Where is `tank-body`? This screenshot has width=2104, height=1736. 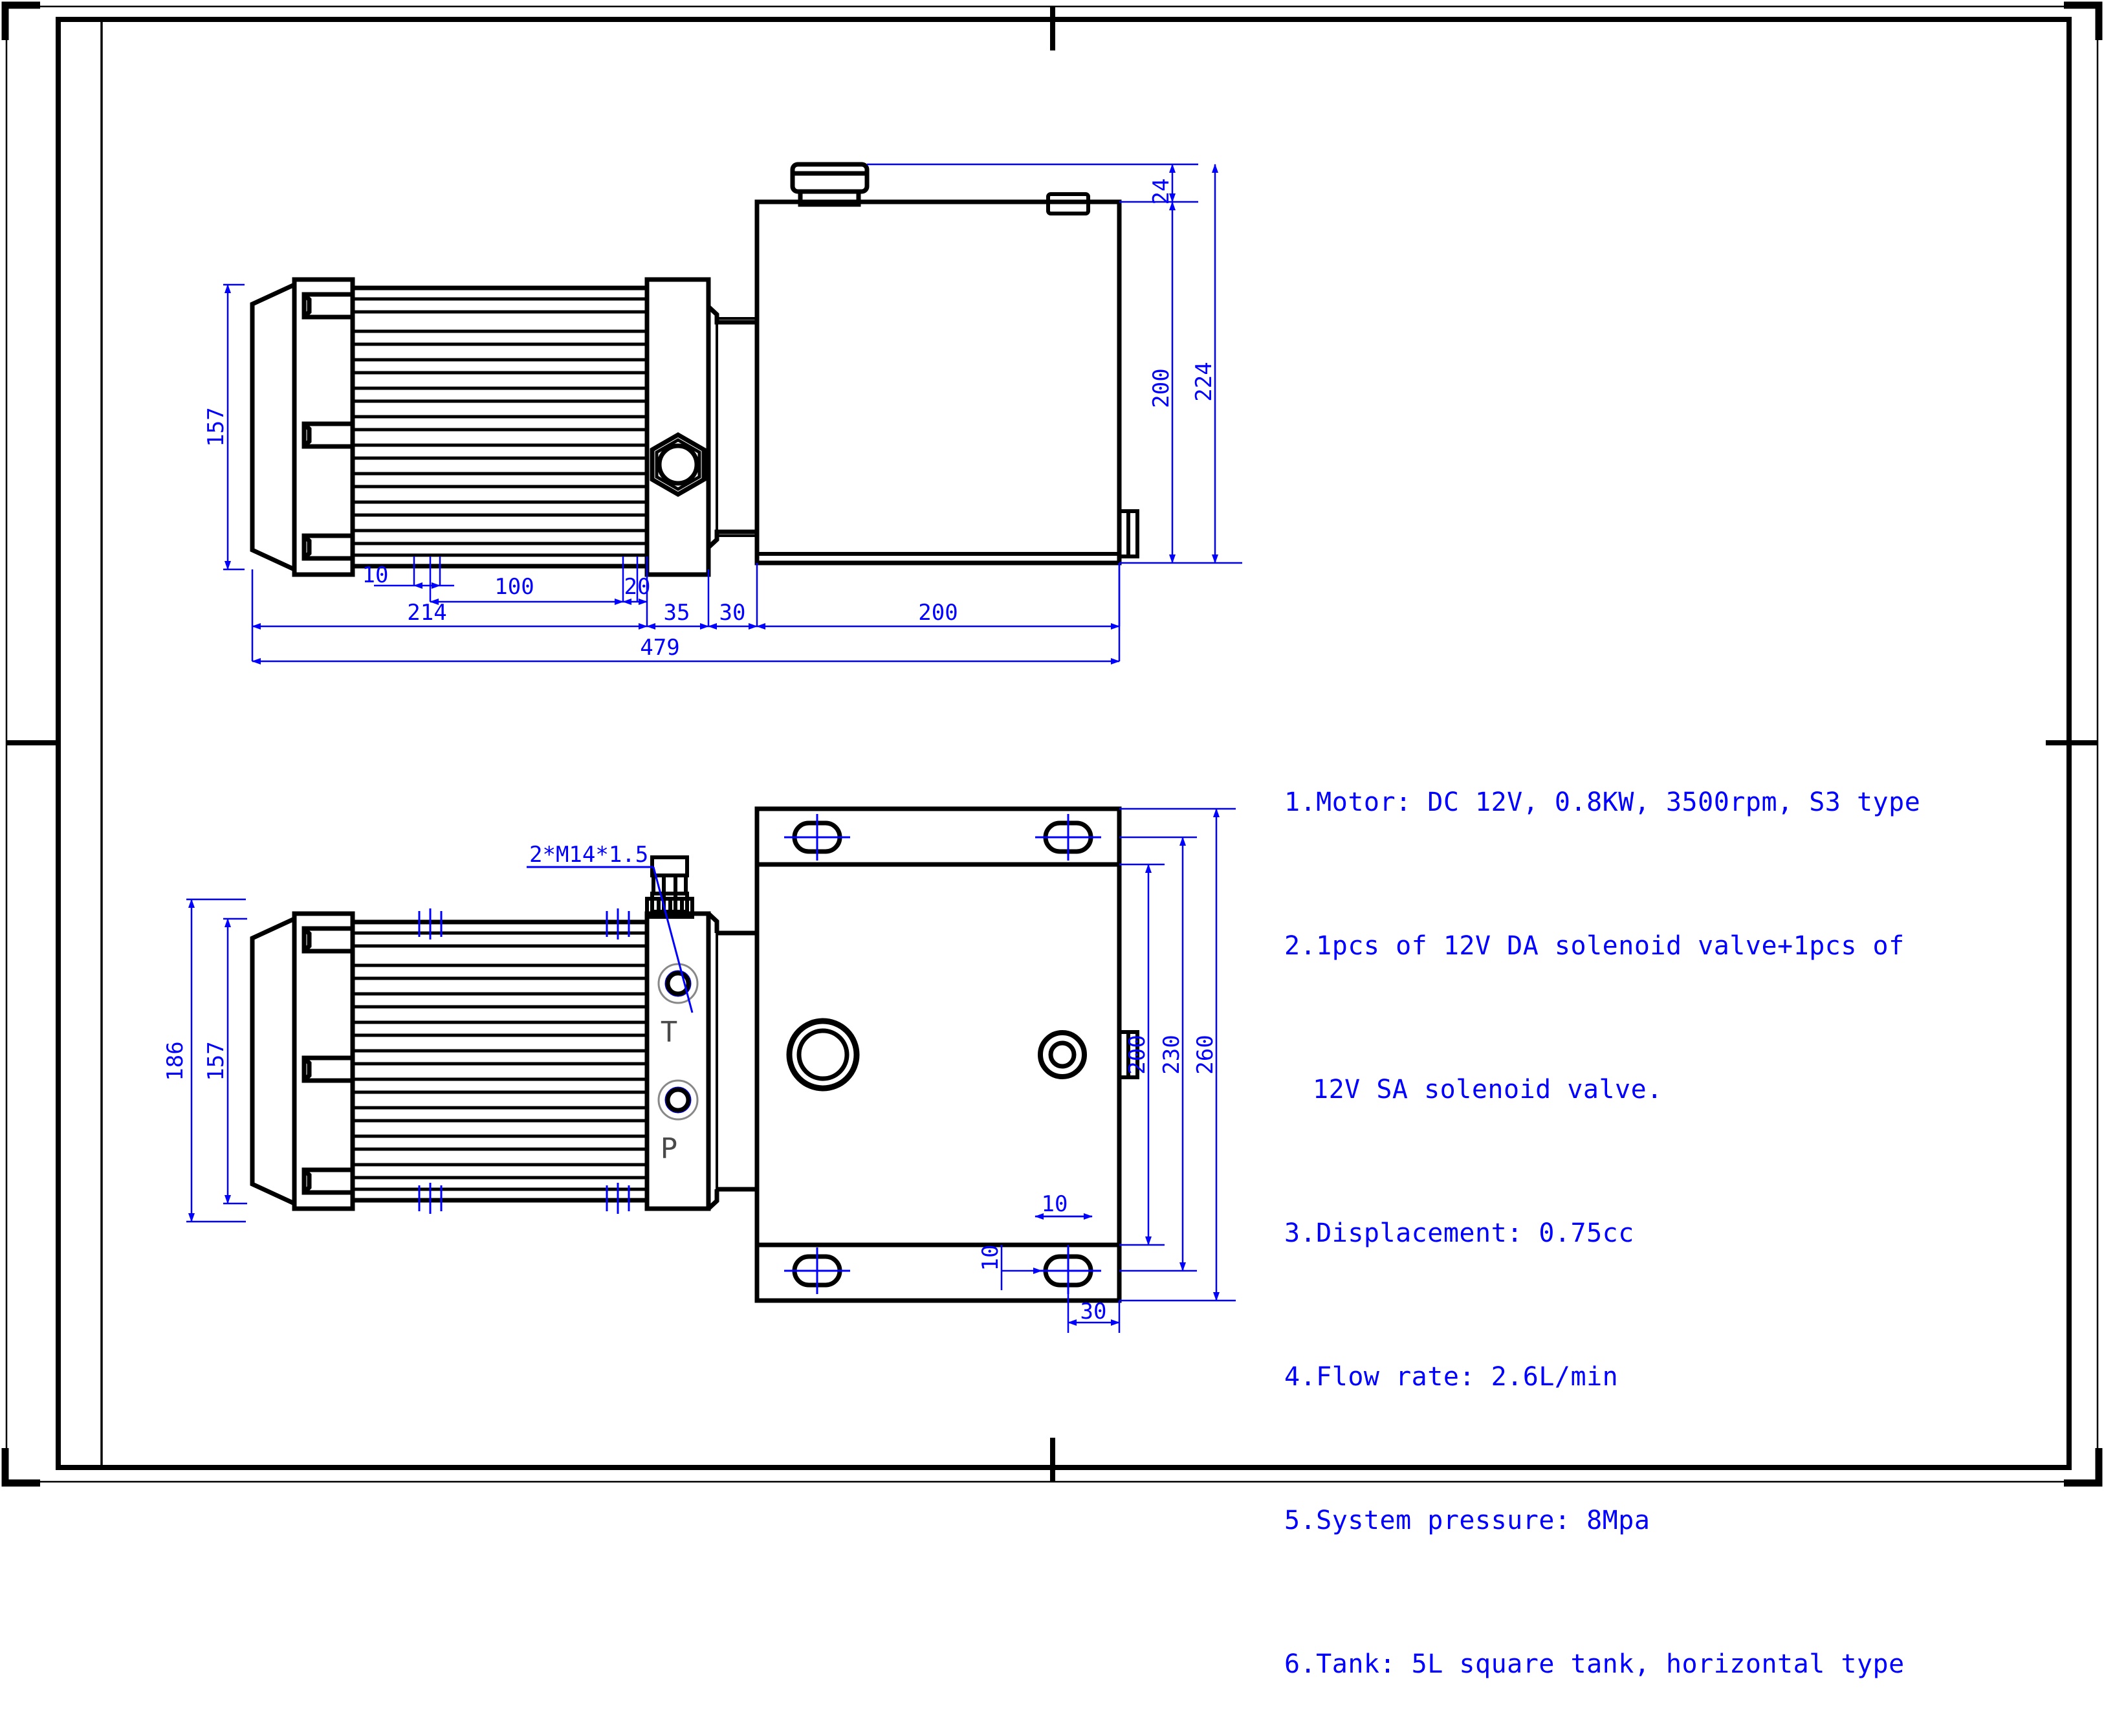
tank-body is located at coordinates (938, 382).